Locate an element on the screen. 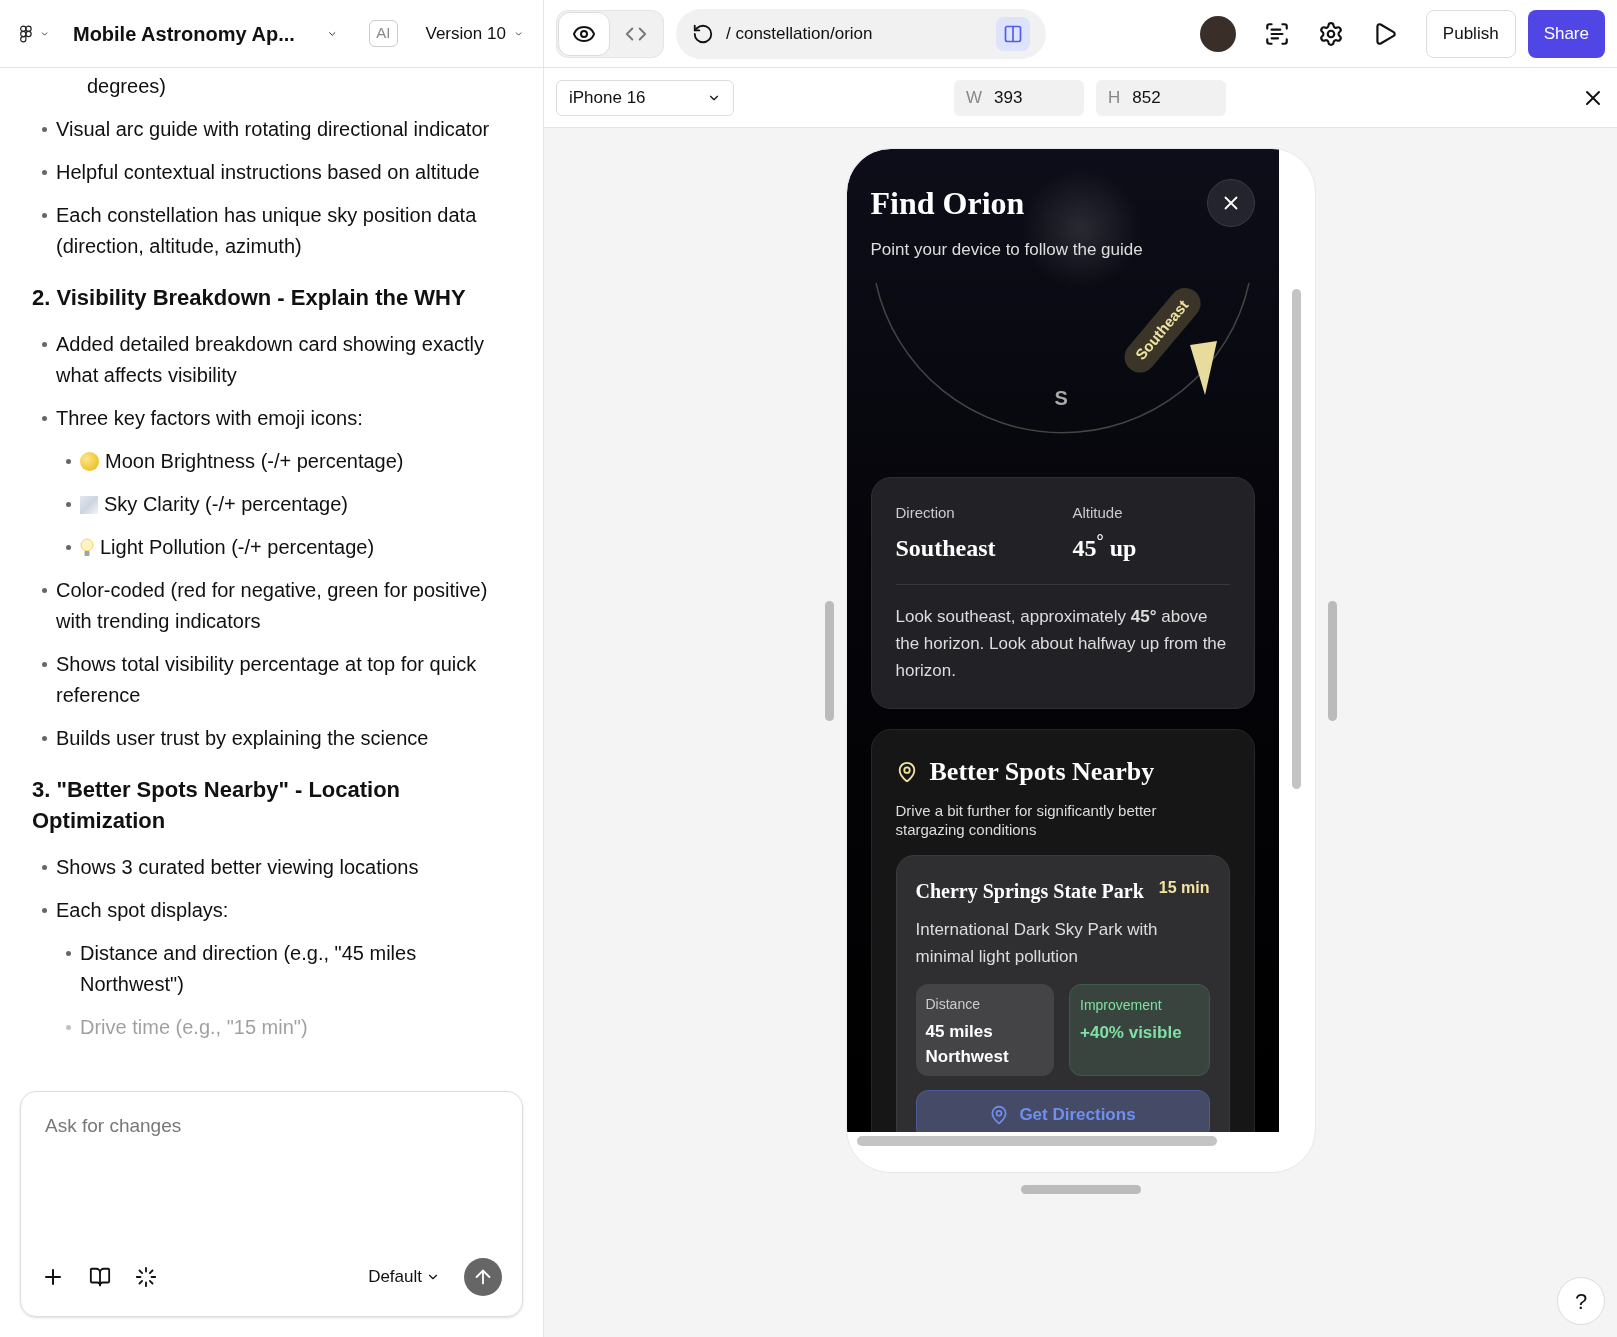 This screenshot has width=1617, height=1337. device-view-button is located at coordinates (1013, 33).